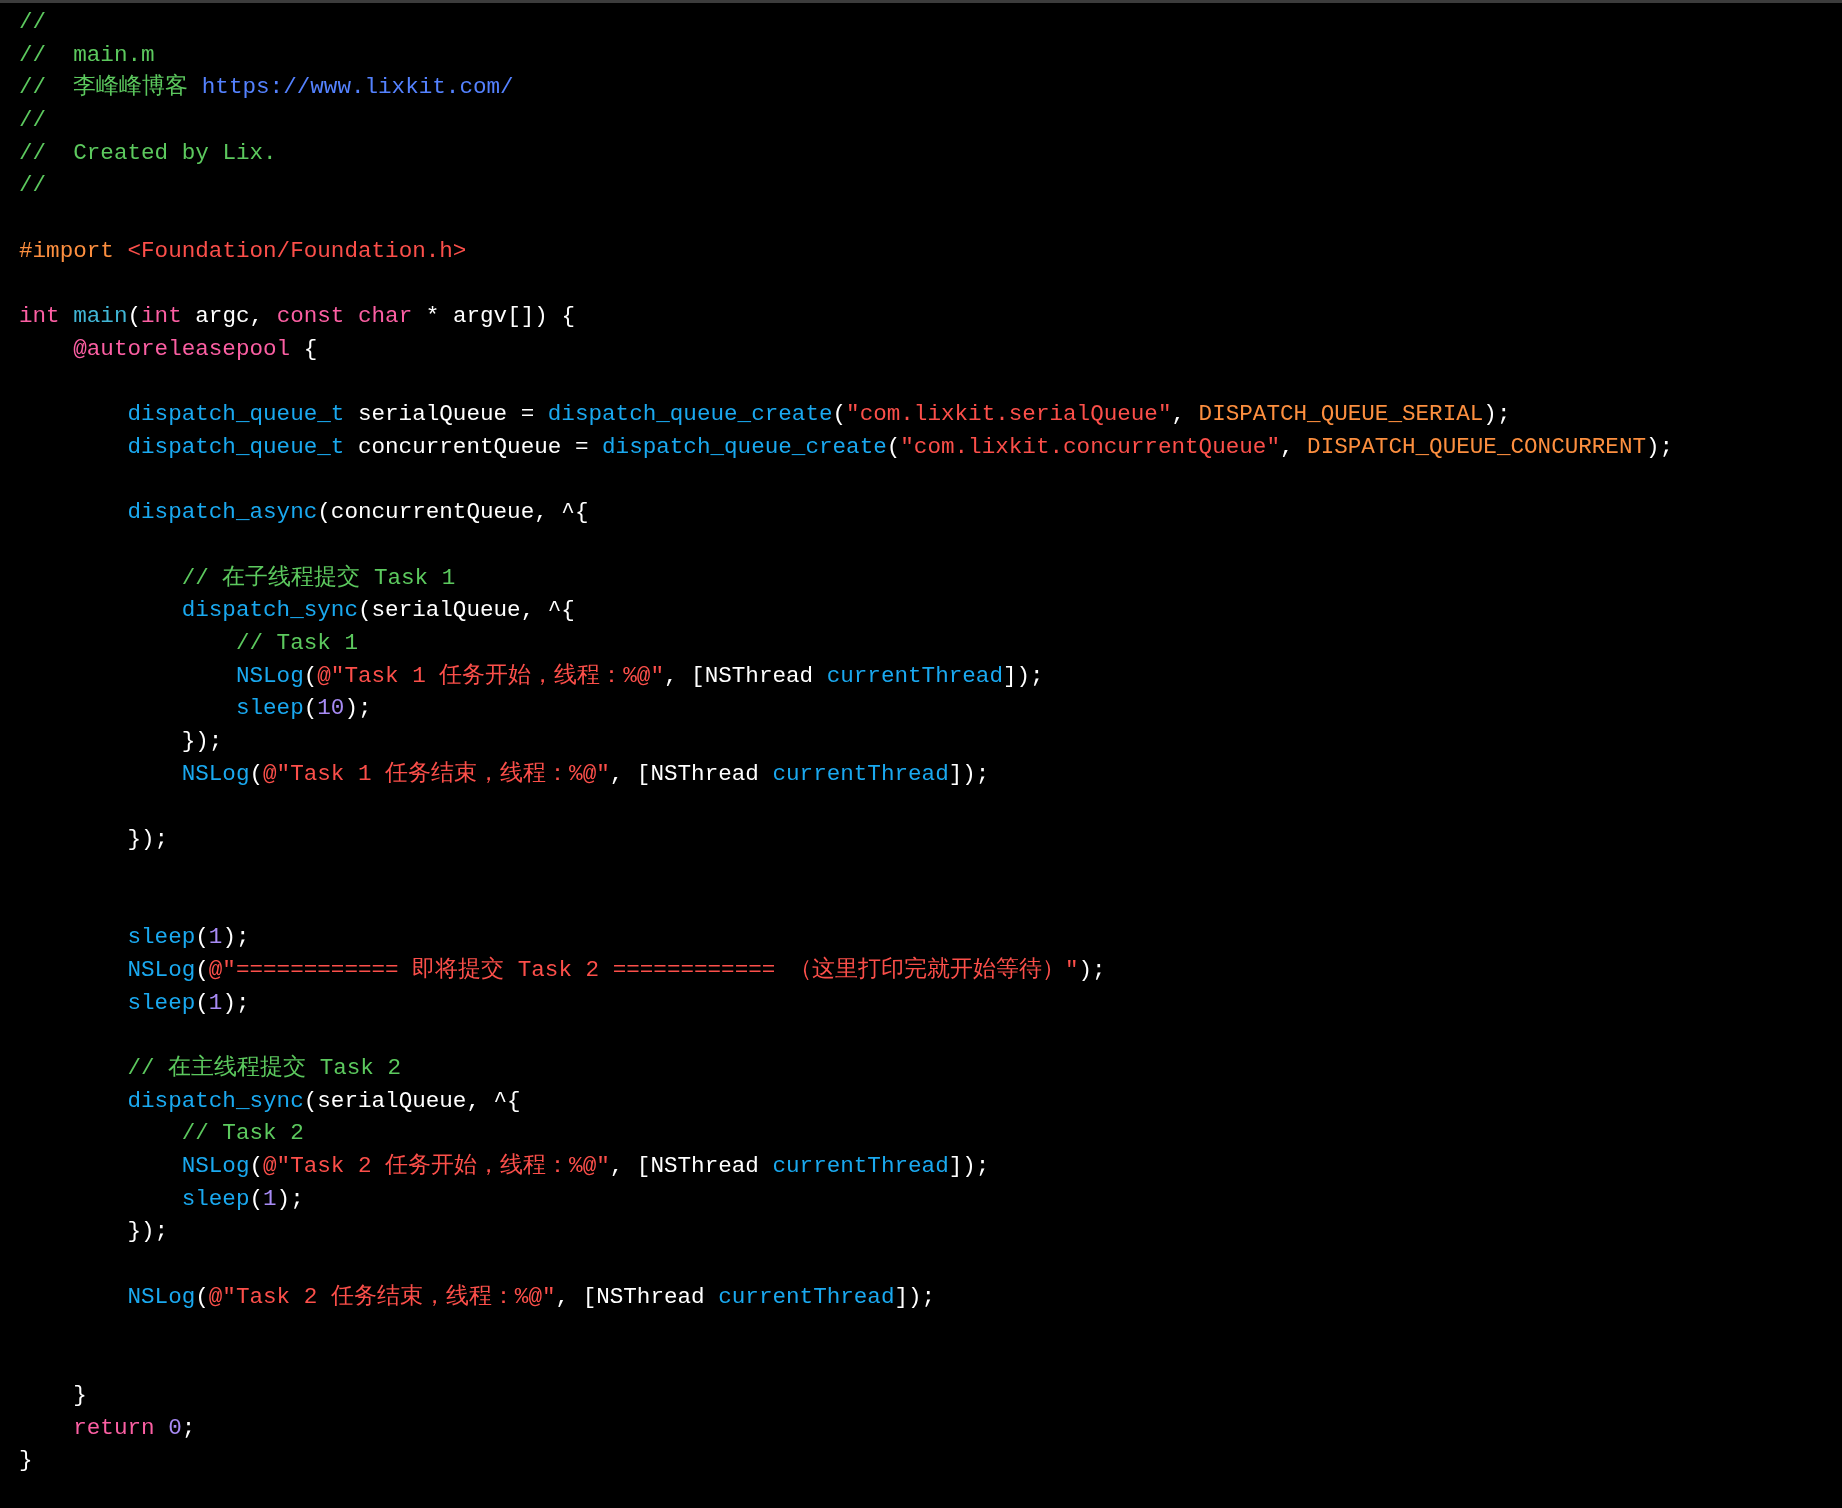 This screenshot has width=1842, height=1508. Describe the element at coordinates (499, 316) in the screenshot. I see `code-text: * argv[]) {` at that location.